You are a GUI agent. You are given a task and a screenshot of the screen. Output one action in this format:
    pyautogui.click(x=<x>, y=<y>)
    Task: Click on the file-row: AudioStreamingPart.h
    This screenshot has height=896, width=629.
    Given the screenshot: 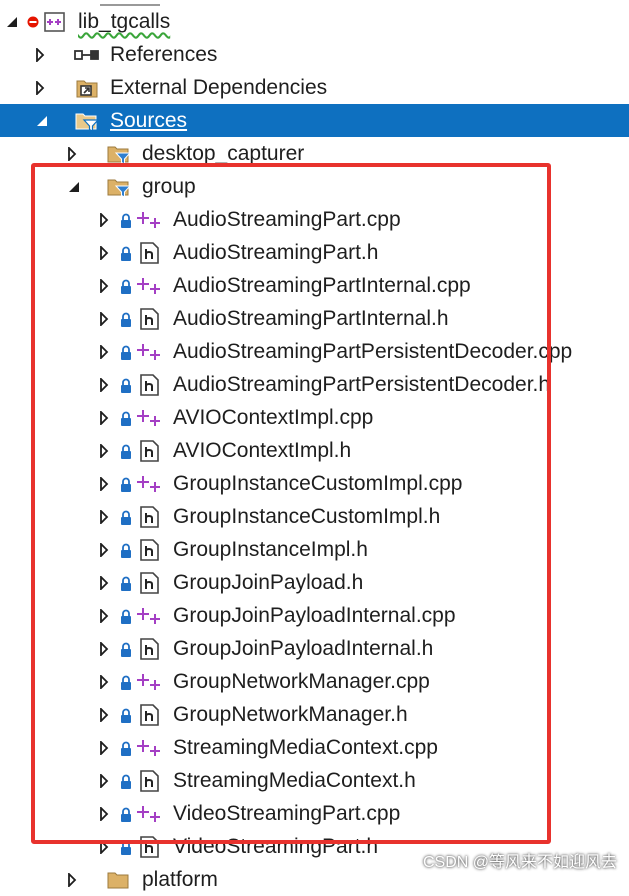 What is the action you would take?
    pyautogui.click(x=314, y=252)
    